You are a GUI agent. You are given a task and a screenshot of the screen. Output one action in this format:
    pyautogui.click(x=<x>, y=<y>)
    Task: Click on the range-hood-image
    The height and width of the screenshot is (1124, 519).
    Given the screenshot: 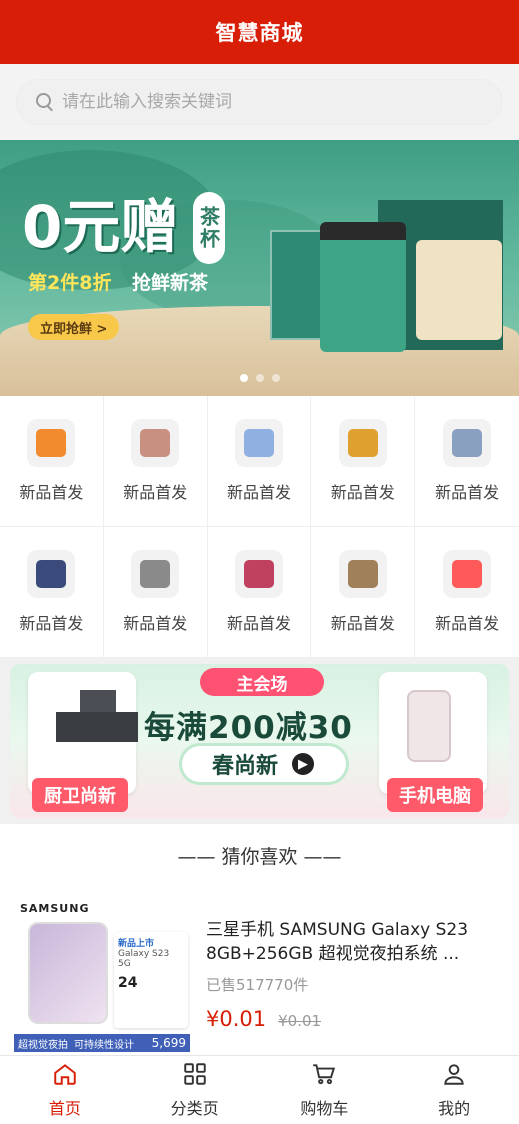 What is the action you would take?
    pyautogui.click(x=97, y=727)
    